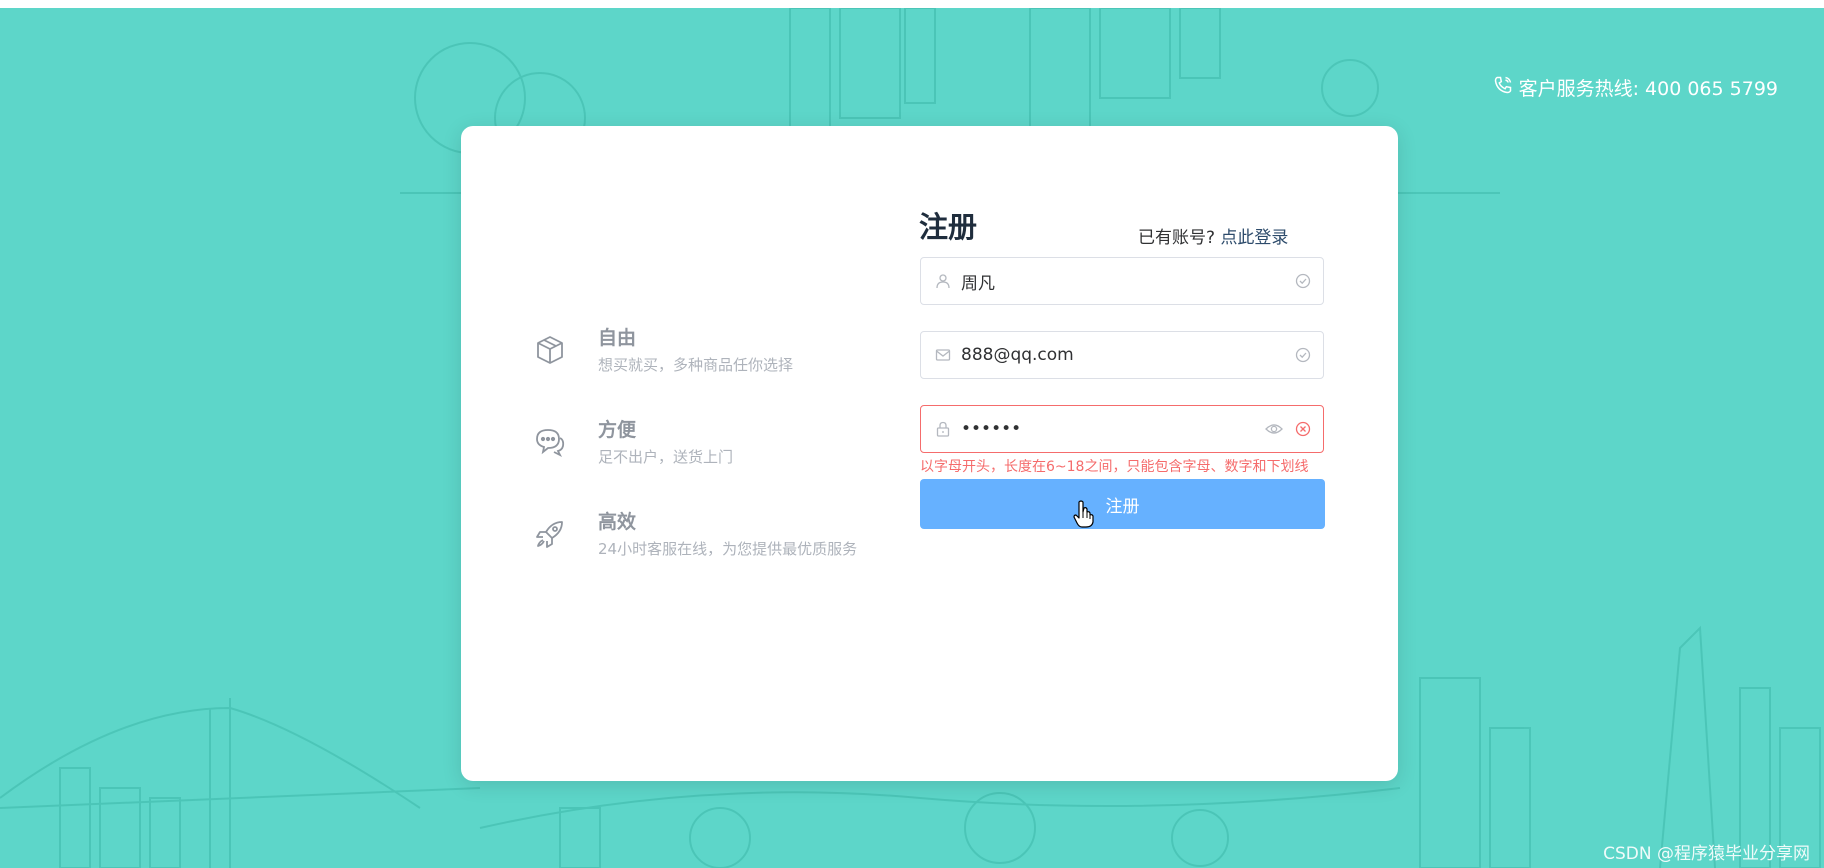  I want to click on form-title: 注册, so click(948, 227).